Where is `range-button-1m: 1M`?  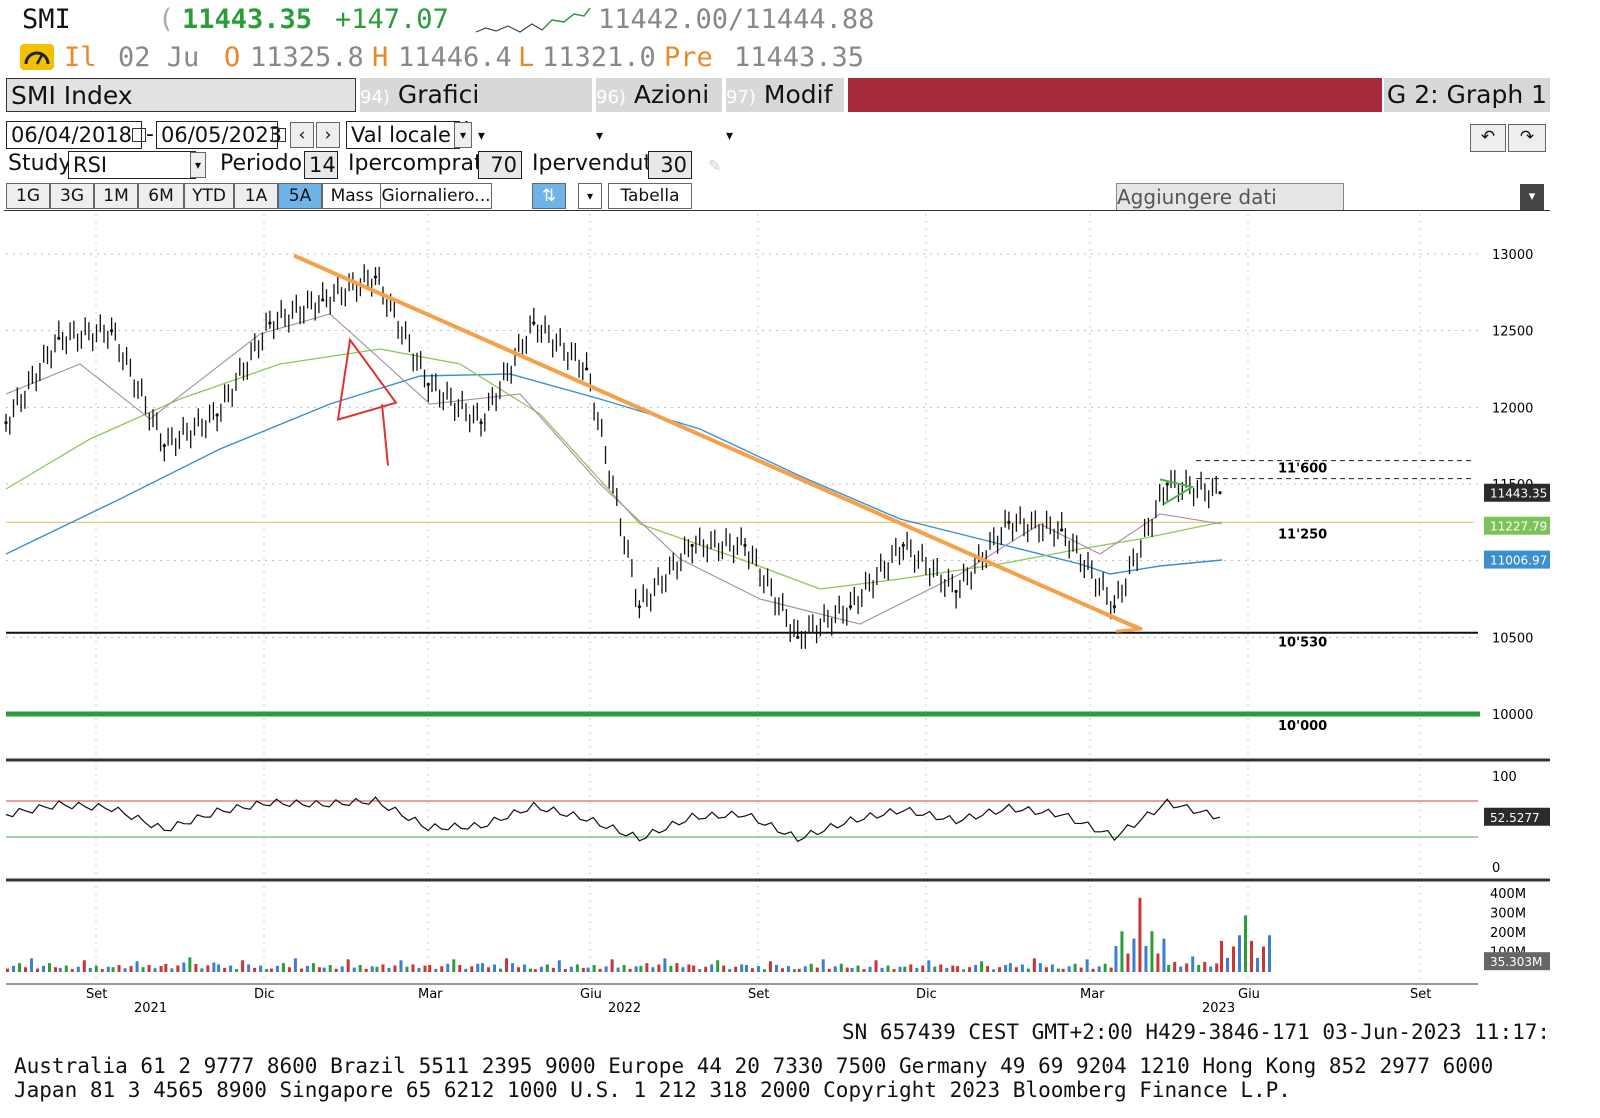 range-button-1m: 1M is located at coordinates (116, 196).